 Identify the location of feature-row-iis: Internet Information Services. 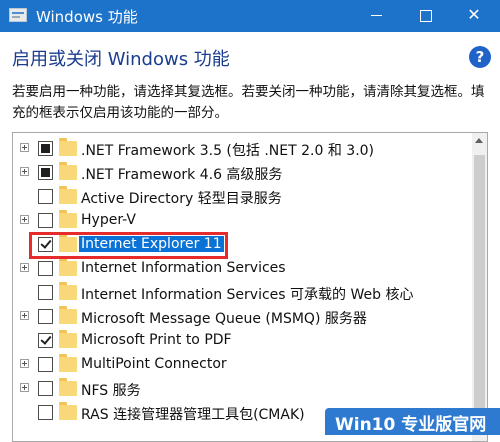
(243, 269).